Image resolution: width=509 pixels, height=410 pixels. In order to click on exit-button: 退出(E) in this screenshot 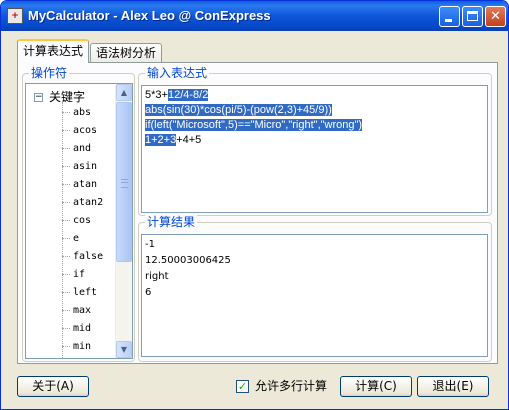, I will do `click(453, 386)`.